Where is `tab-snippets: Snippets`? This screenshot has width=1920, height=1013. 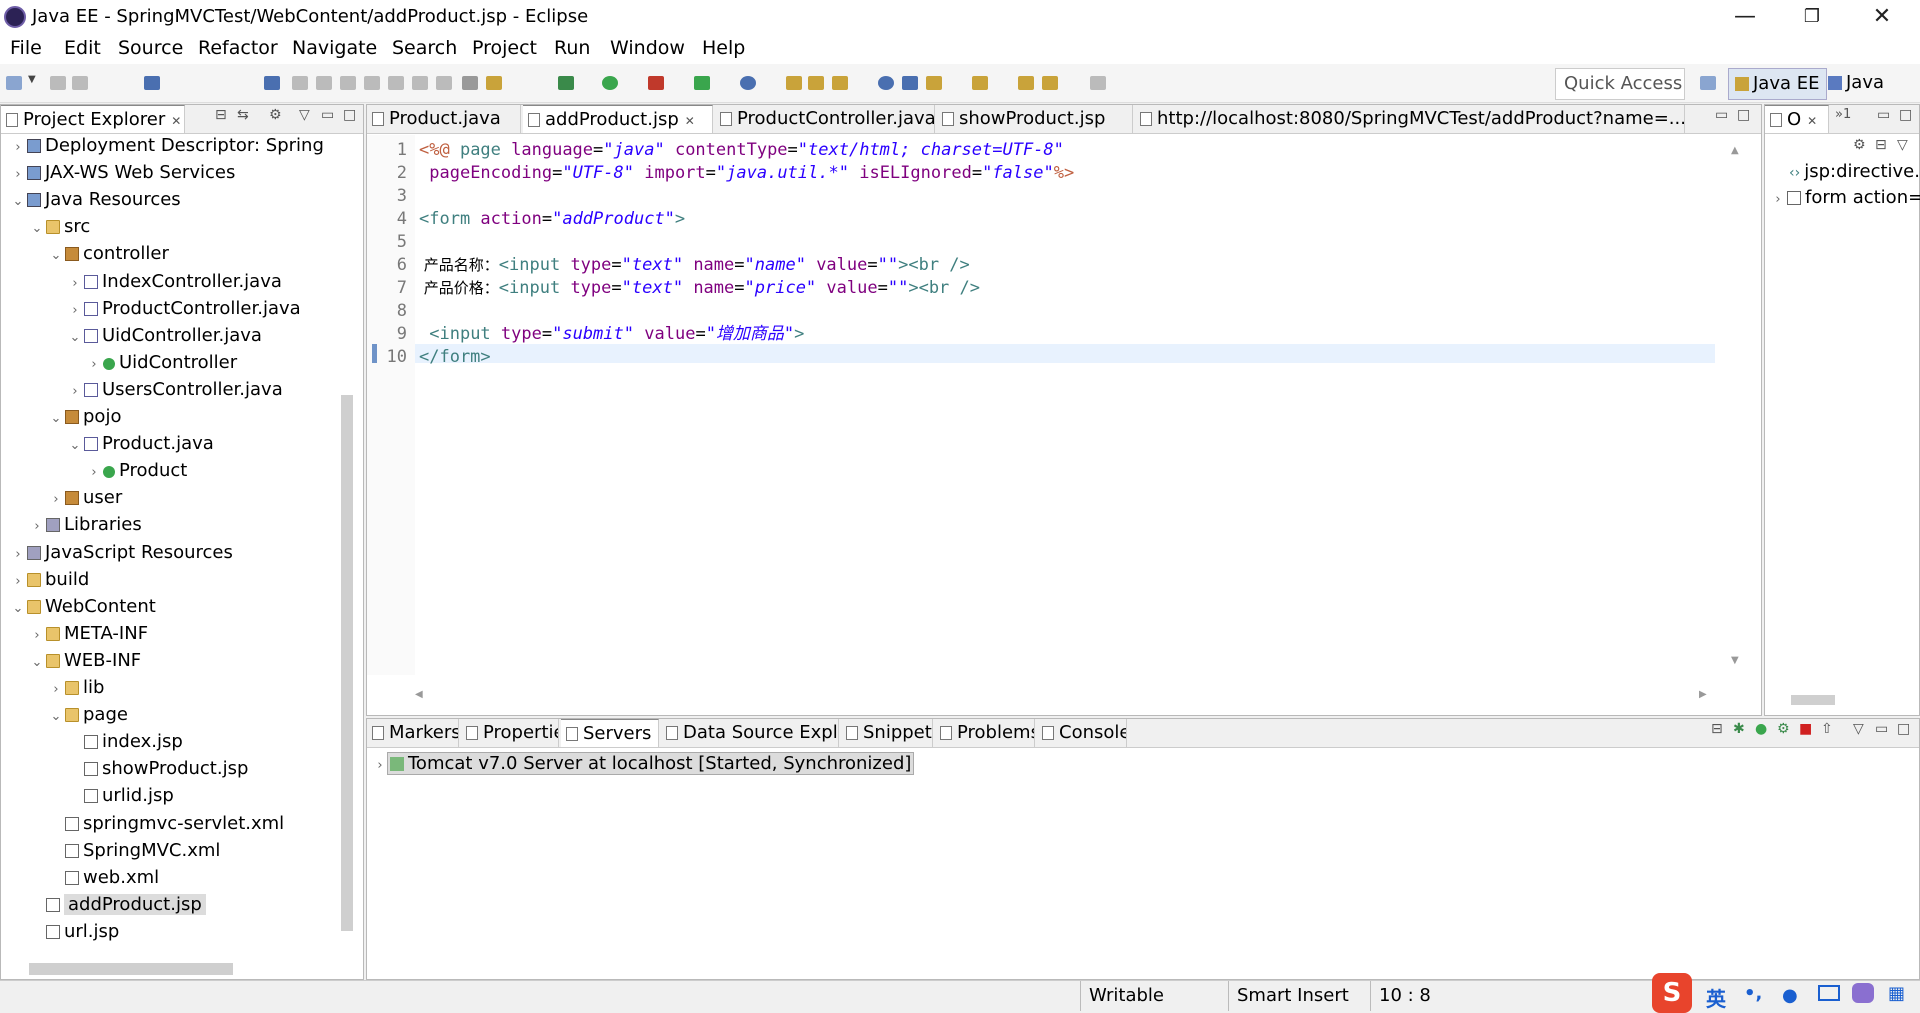
tab-snippets: Snippets is located at coordinates (887, 733).